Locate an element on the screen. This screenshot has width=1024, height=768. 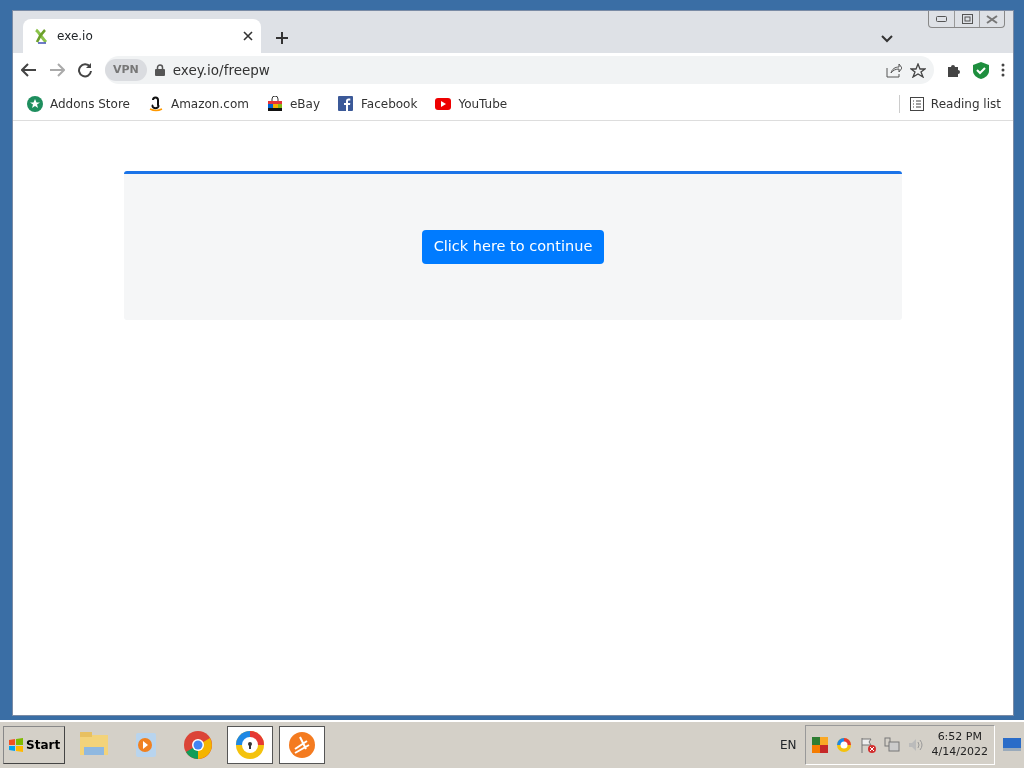
lock-icon is located at coordinates (159, 70).